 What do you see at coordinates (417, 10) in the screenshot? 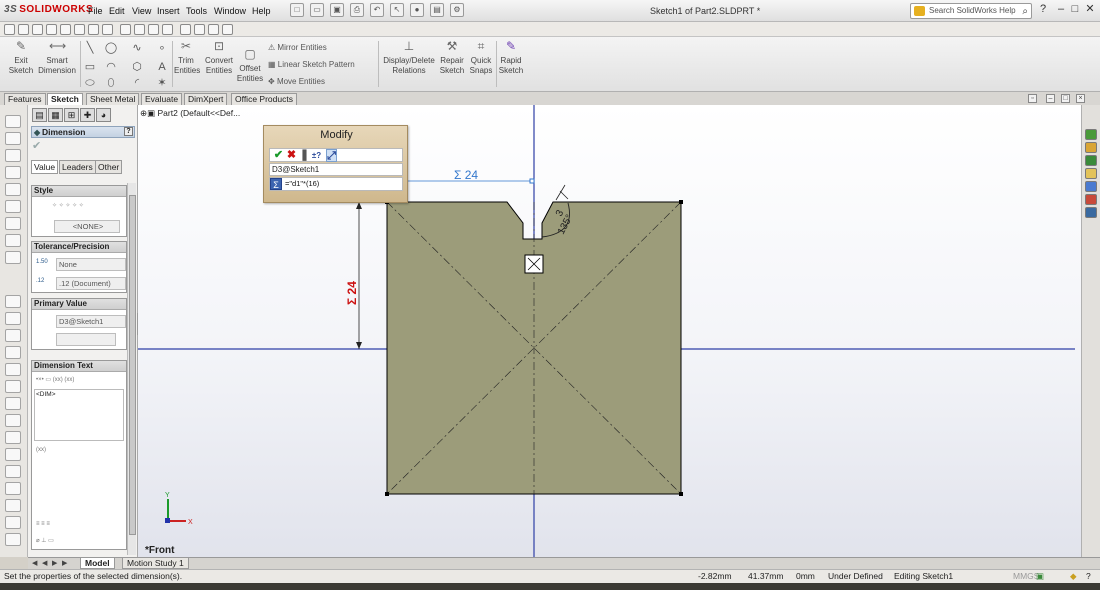
I see `rebuild-icon: ●` at bounding box center [417, 10].